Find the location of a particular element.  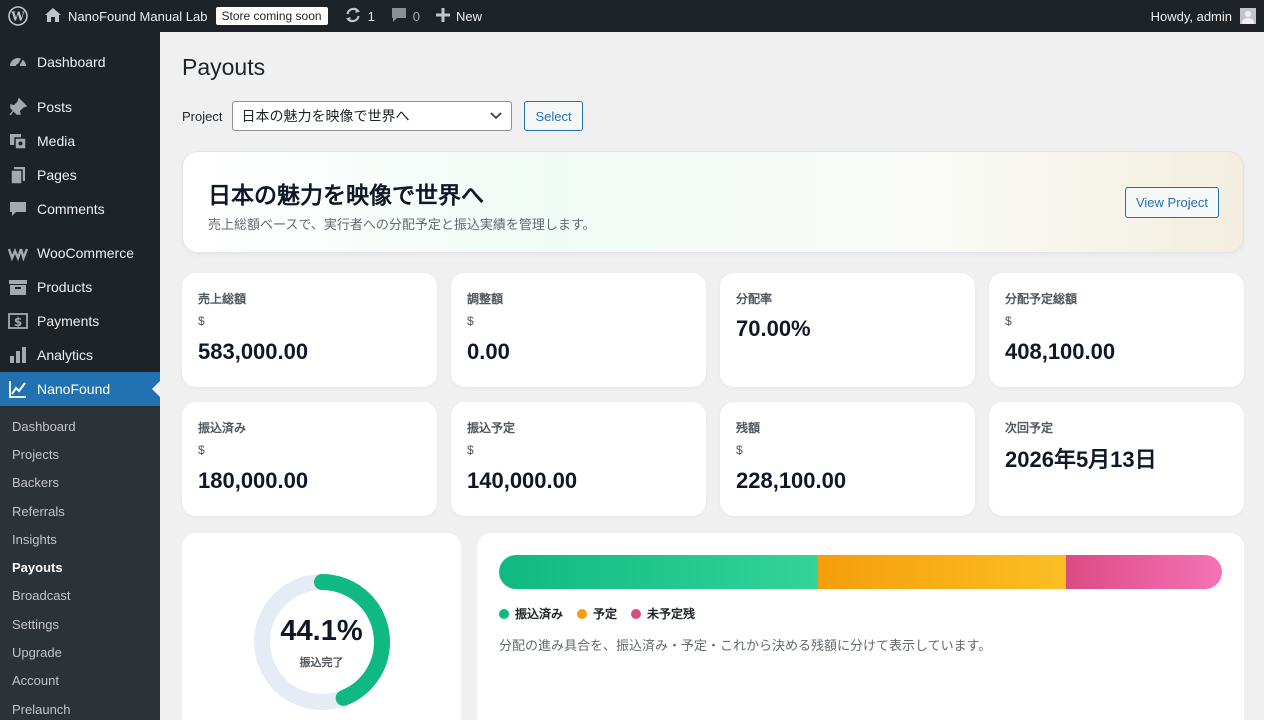

legend-scheduled: 予定 is located at coordinates (597, 613).